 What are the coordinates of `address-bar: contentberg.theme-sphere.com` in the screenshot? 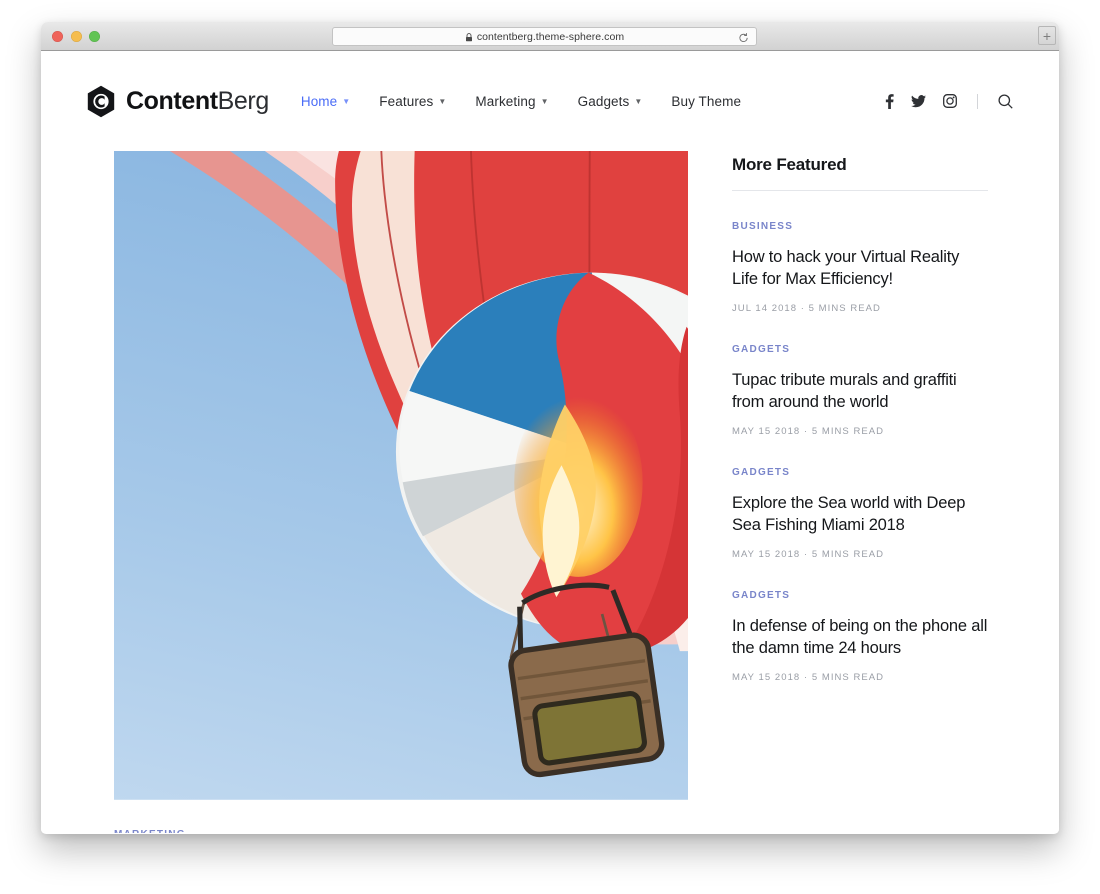 It's located at (544, 36).